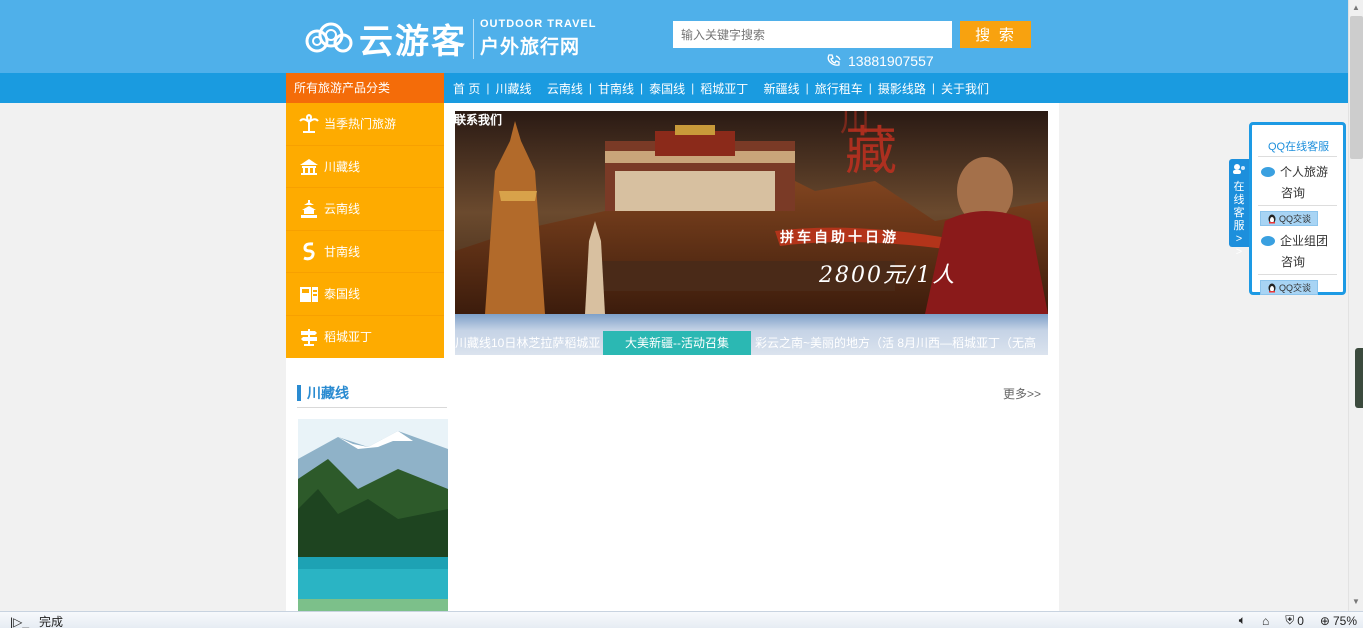 This screenshot has height=628, width=1363. I want to click on banner-tab-xinjiang: 大美新疆--活动召集, so click(677, 343).